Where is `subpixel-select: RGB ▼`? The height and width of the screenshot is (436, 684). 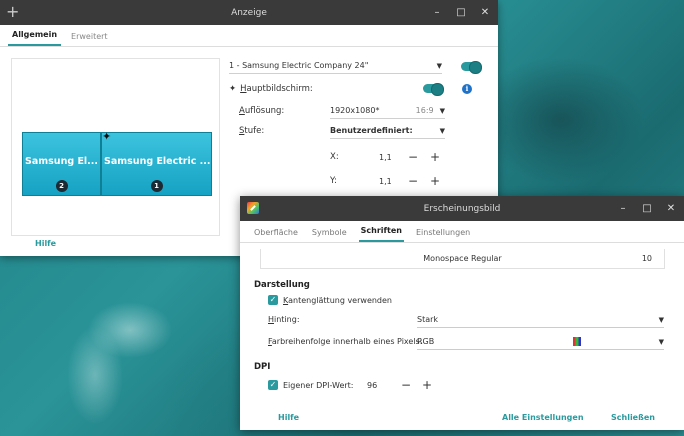
subpixel-select: RGB ▼ is located at coordinates (540, 342).